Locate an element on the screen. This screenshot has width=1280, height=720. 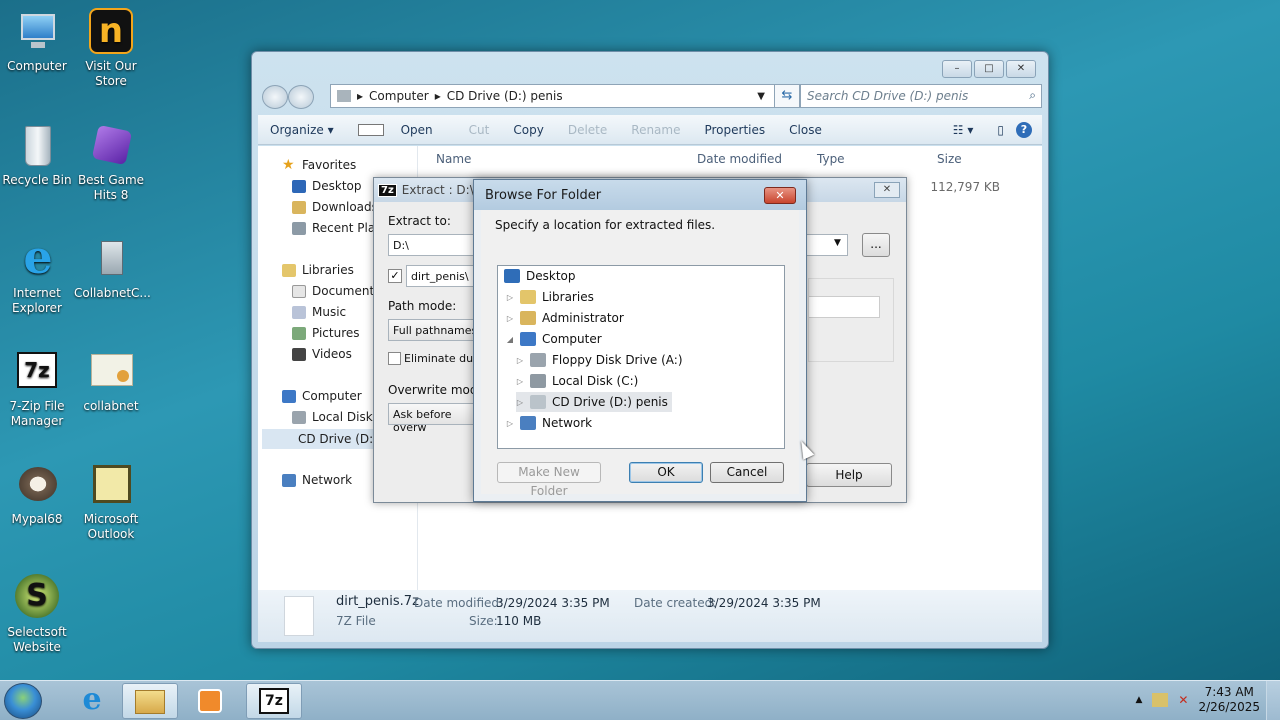
breadcrumb-computer: Computer is located at coordinates (399, 96).